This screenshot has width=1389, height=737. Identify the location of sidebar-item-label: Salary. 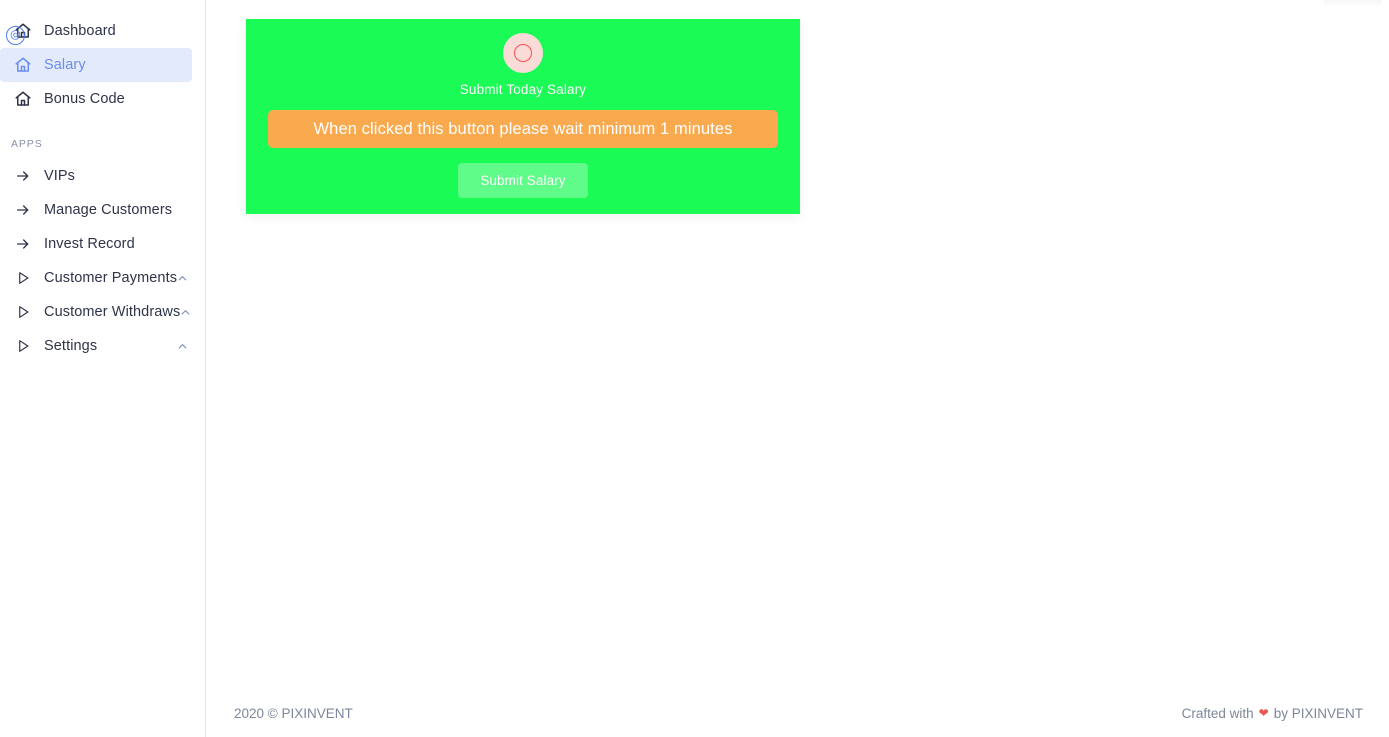
(65, 65).